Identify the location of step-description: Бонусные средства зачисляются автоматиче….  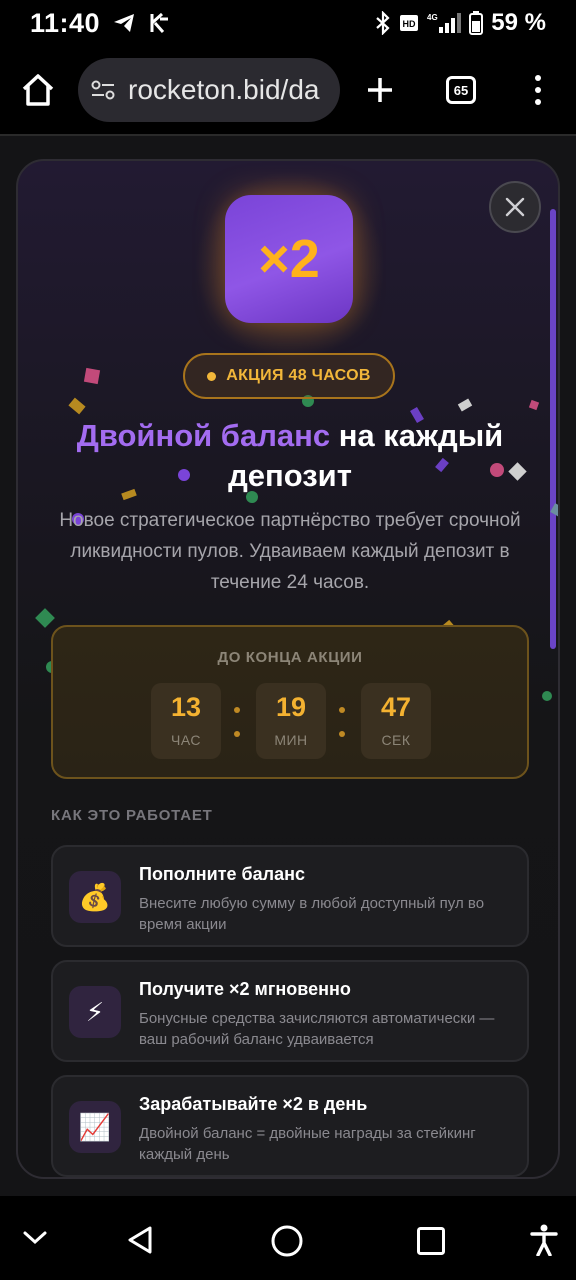
(317, 1029).